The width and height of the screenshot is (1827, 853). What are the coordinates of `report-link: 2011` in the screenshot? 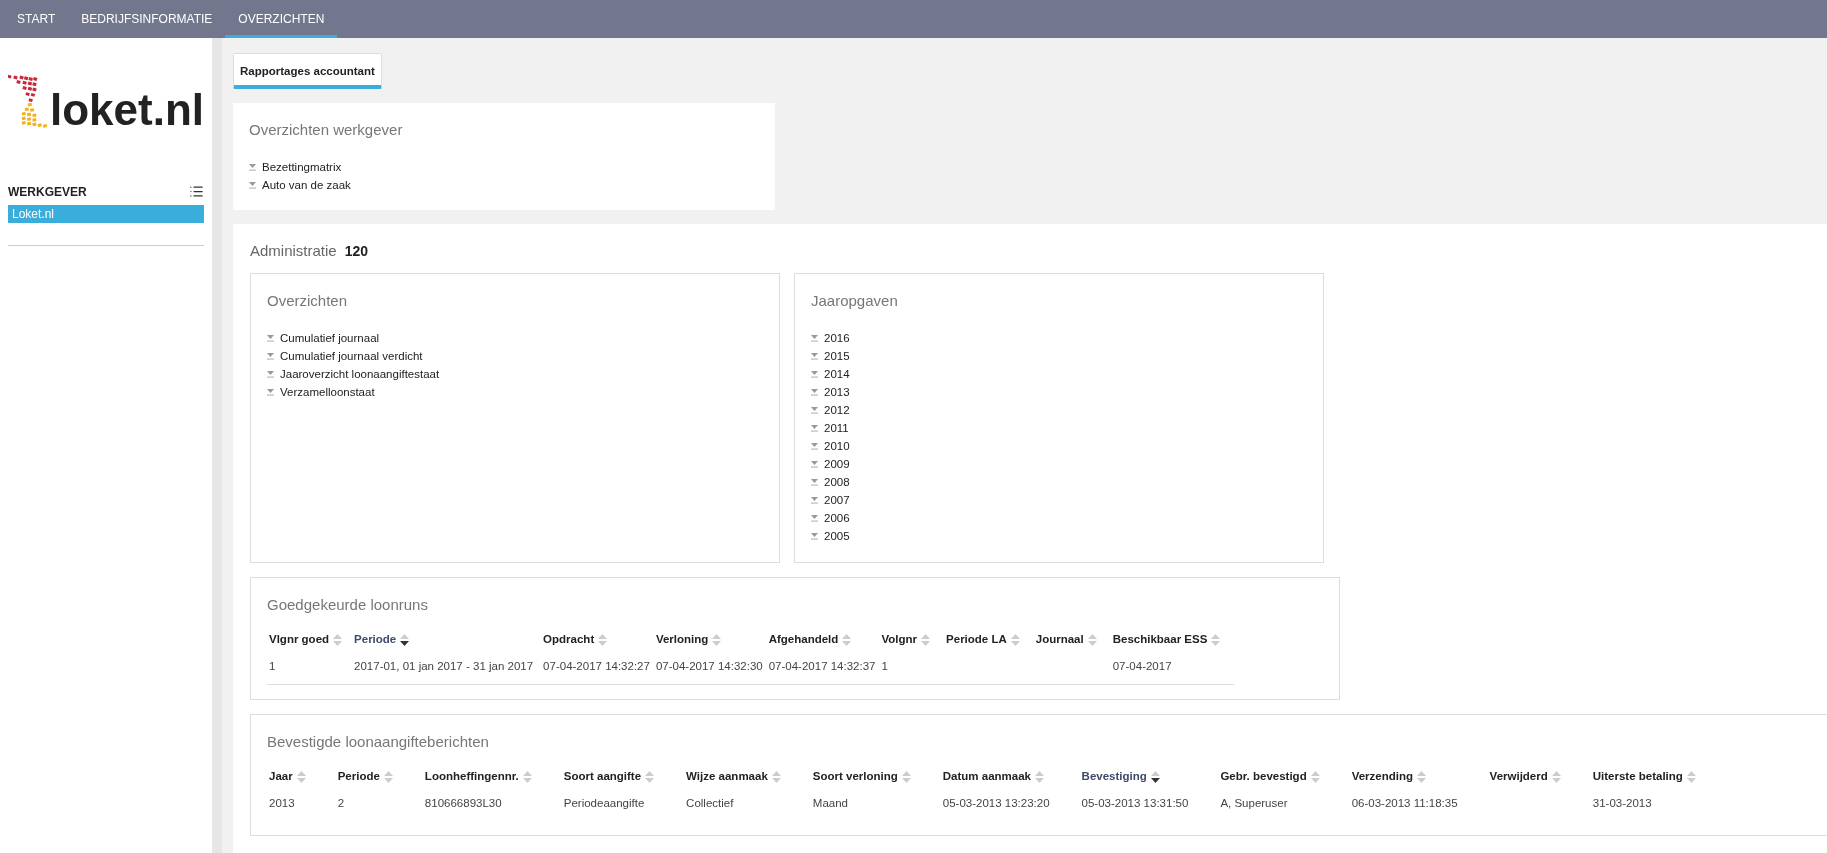 It's located at (1059, 428).